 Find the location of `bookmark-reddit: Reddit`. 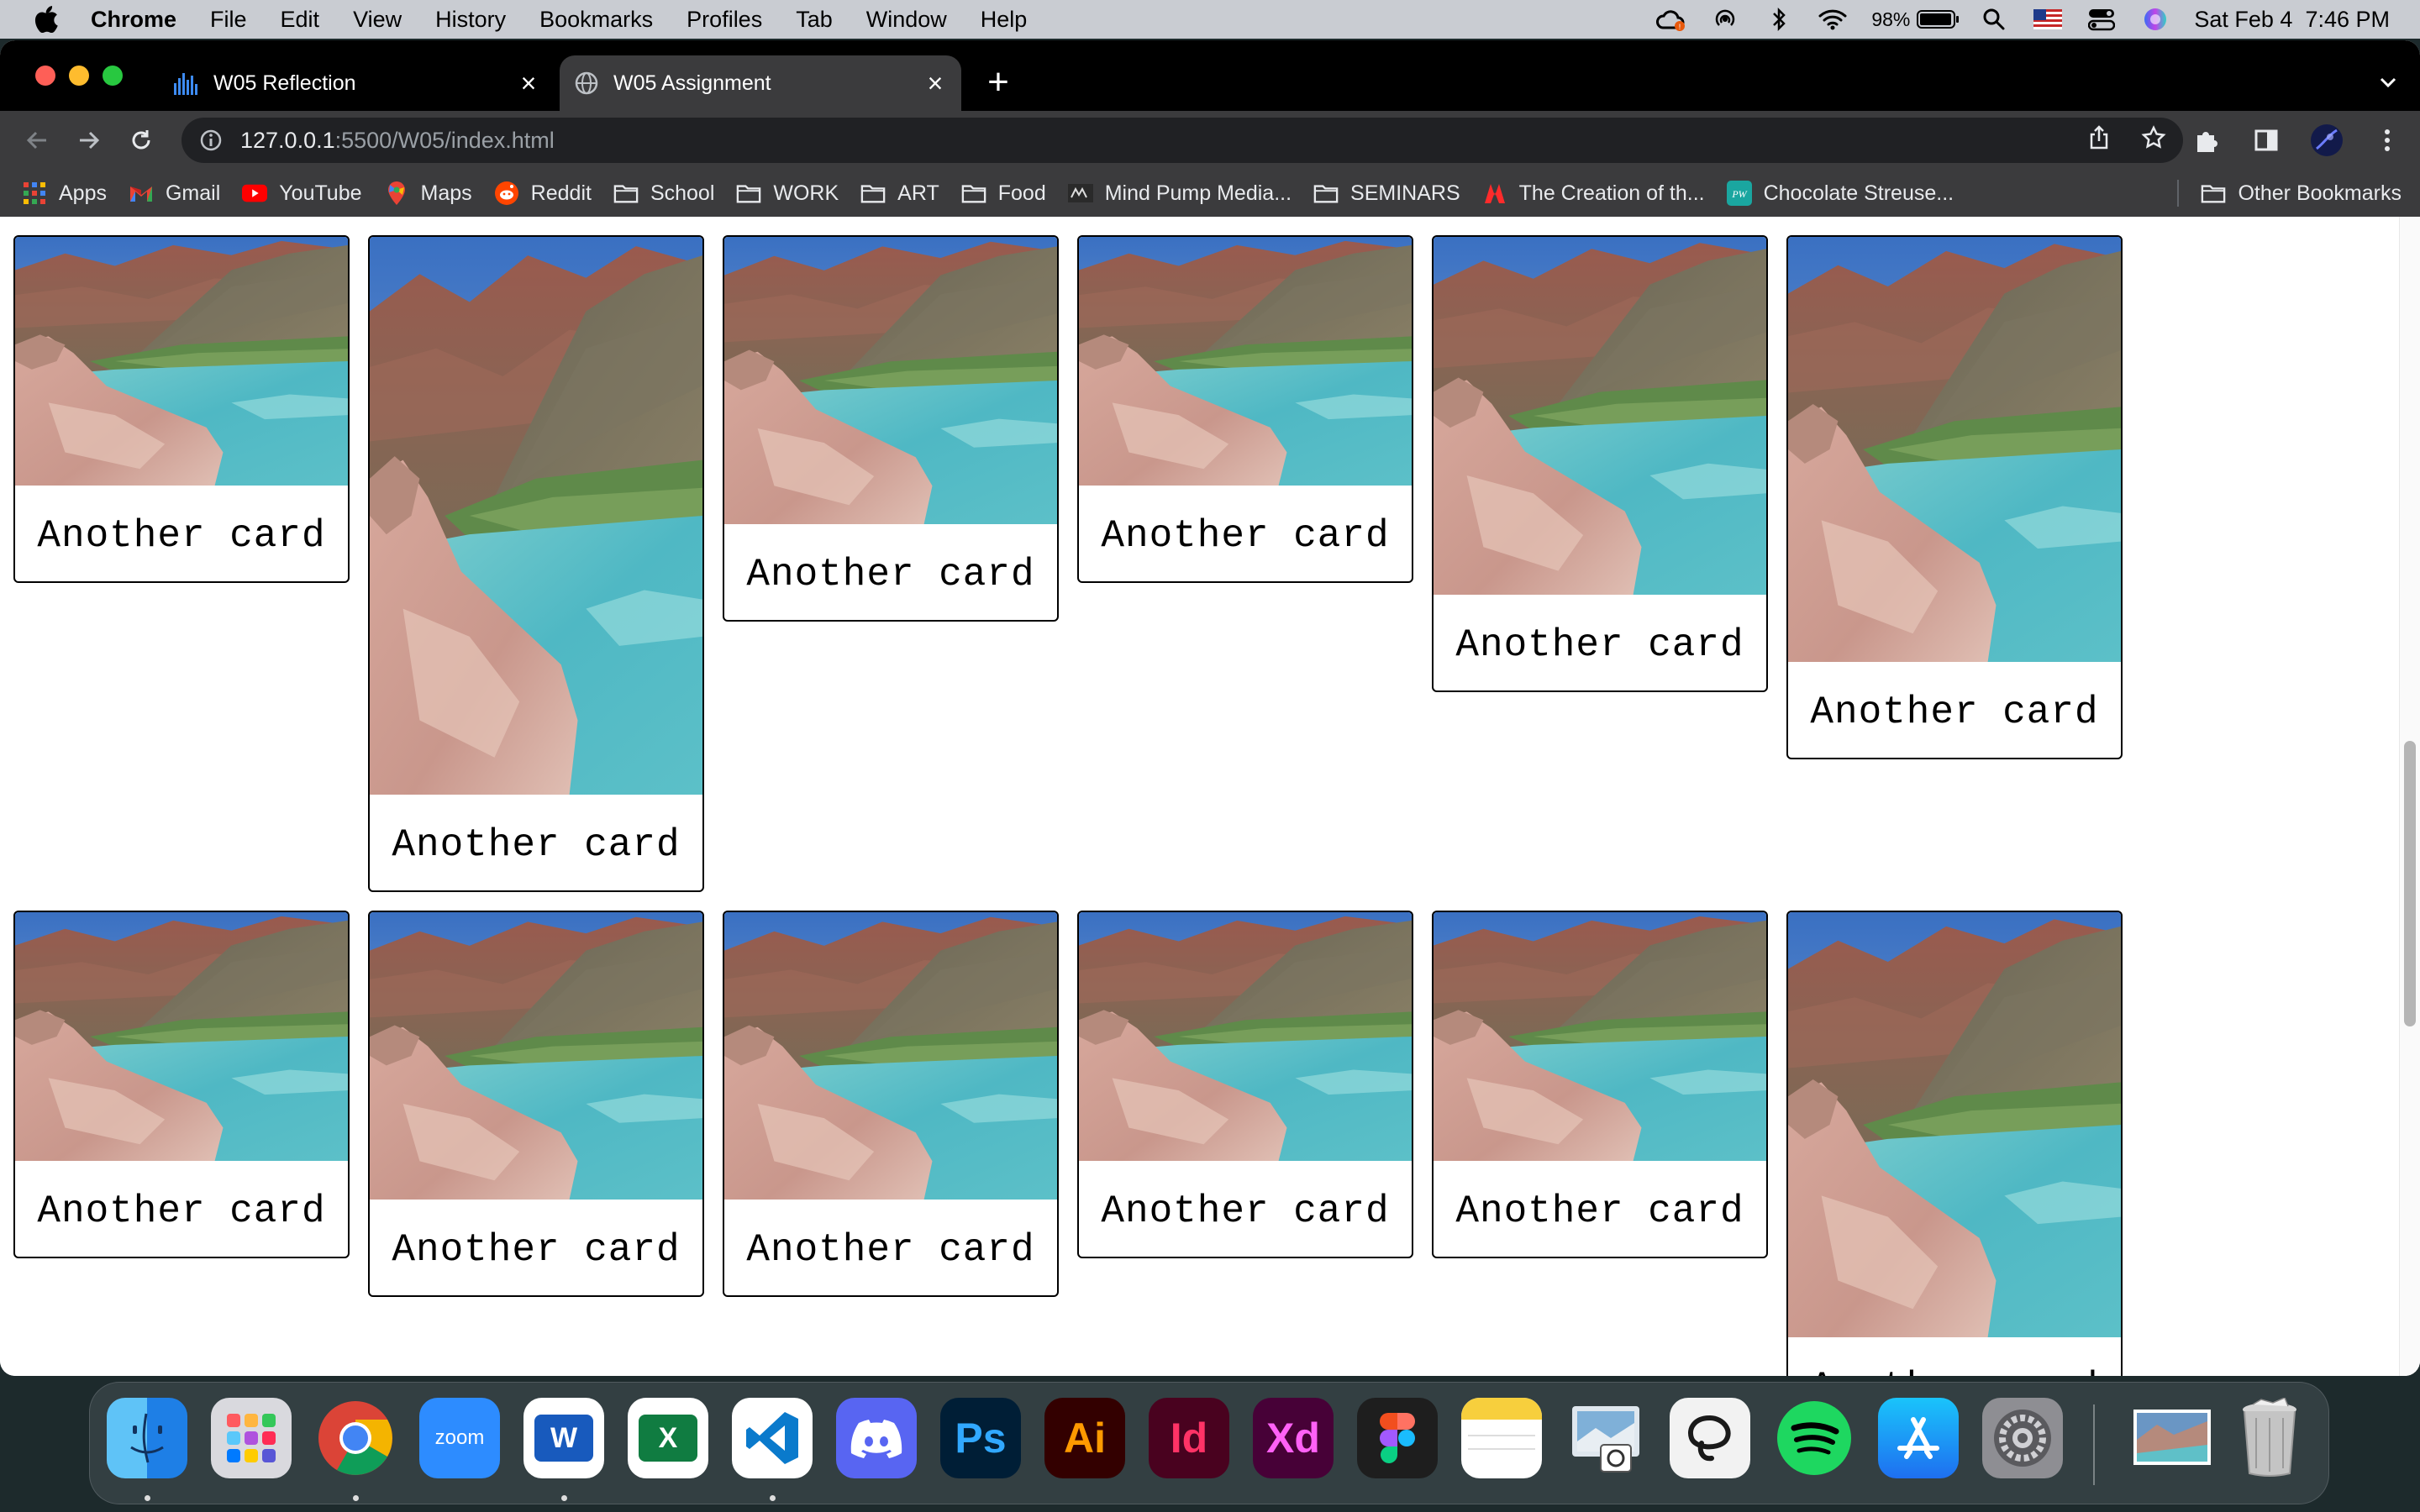

bookmark-reddit: Reddit is located at coordinates (543, 193).